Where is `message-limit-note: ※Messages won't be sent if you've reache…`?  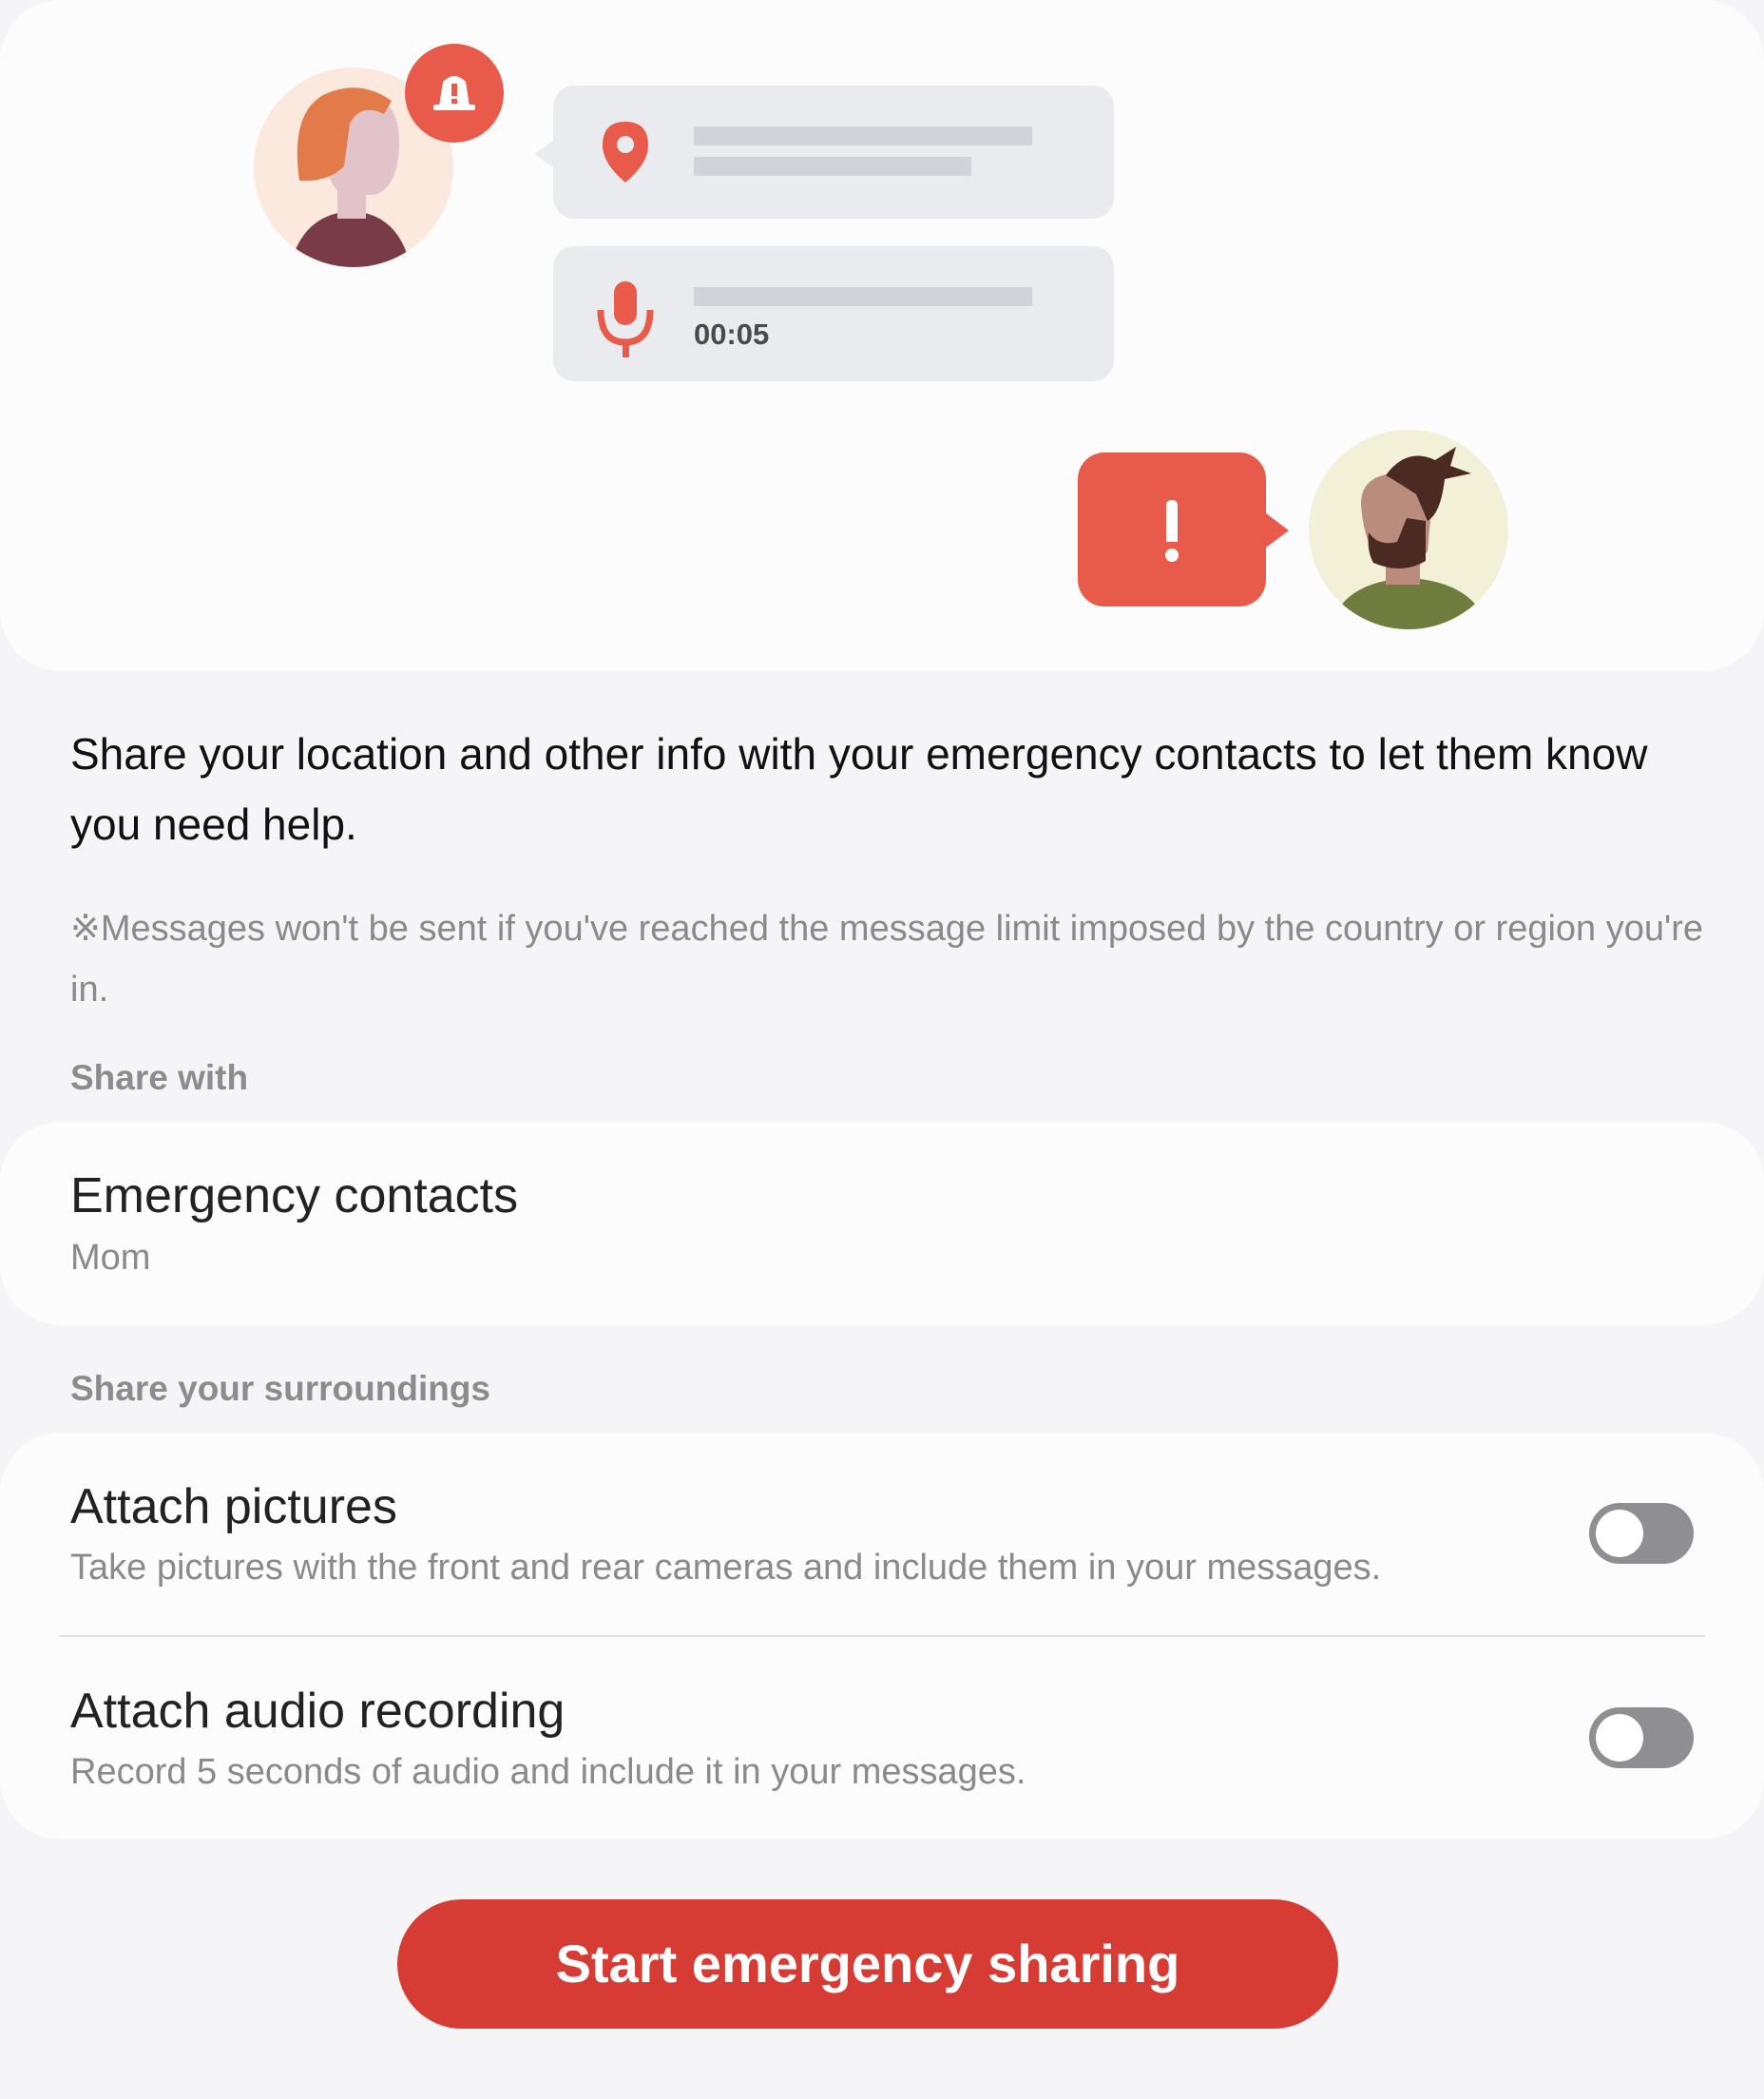
message-limit-note: ※Messages won't be sent if you've reache… is located at coordinates (887, 959).